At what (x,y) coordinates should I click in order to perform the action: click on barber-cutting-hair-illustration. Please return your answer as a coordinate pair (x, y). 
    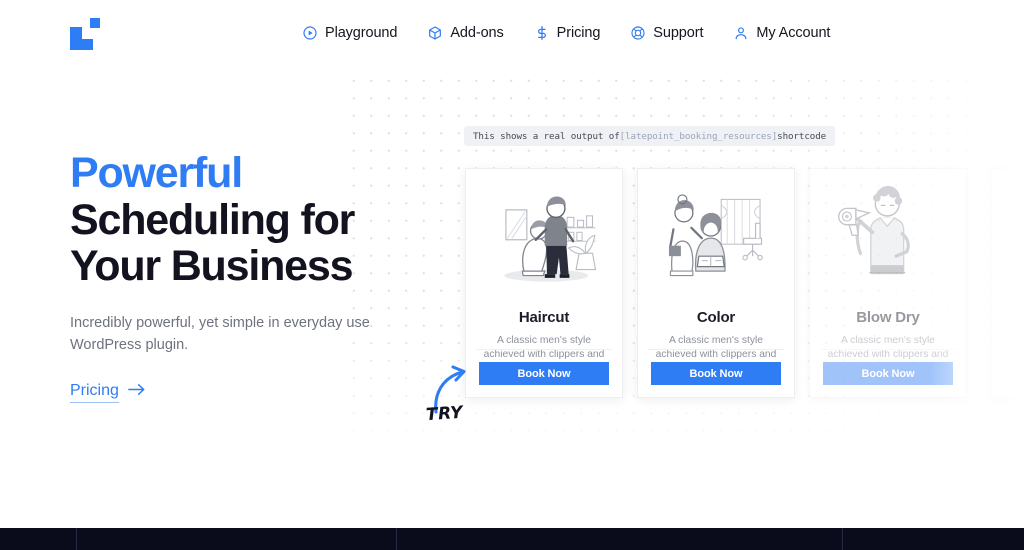
    Looking at the image, I should click on (550, 239).